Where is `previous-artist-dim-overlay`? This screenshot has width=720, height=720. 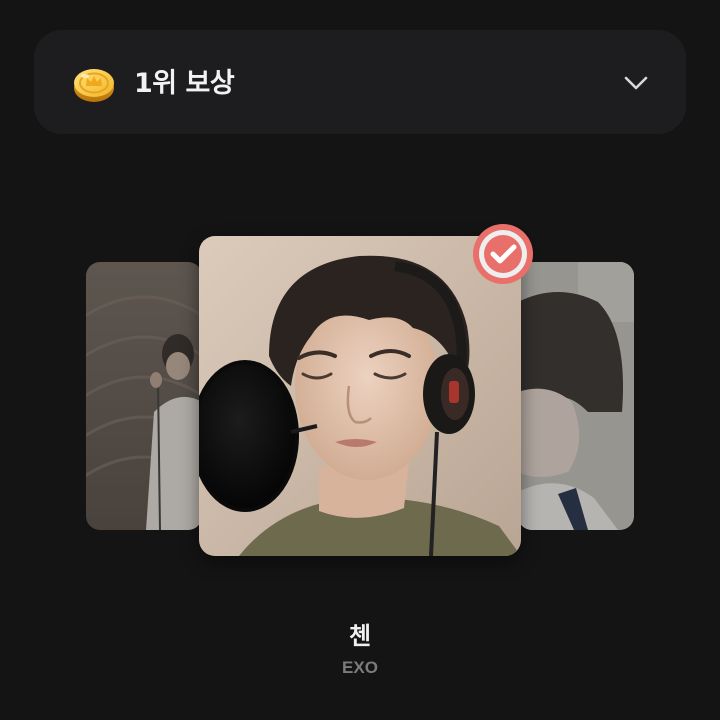 previous-artist-dim-overlay is located at coordinates (144, 396).